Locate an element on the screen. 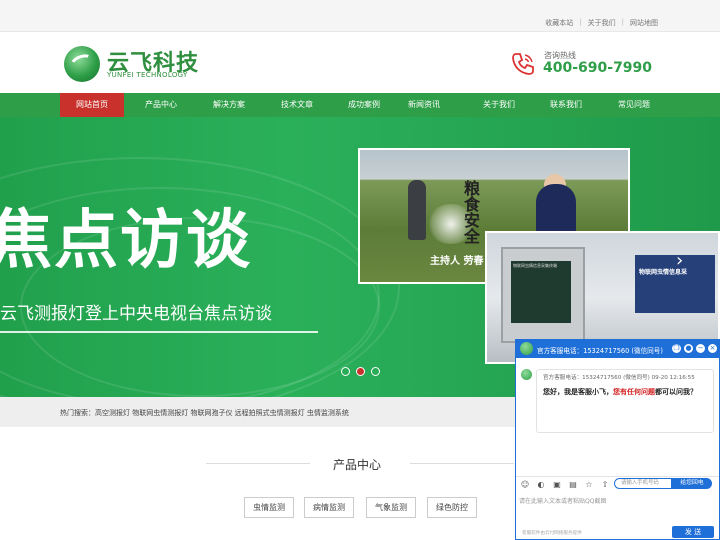  logo-swirl is located at coordinates (82, 63).